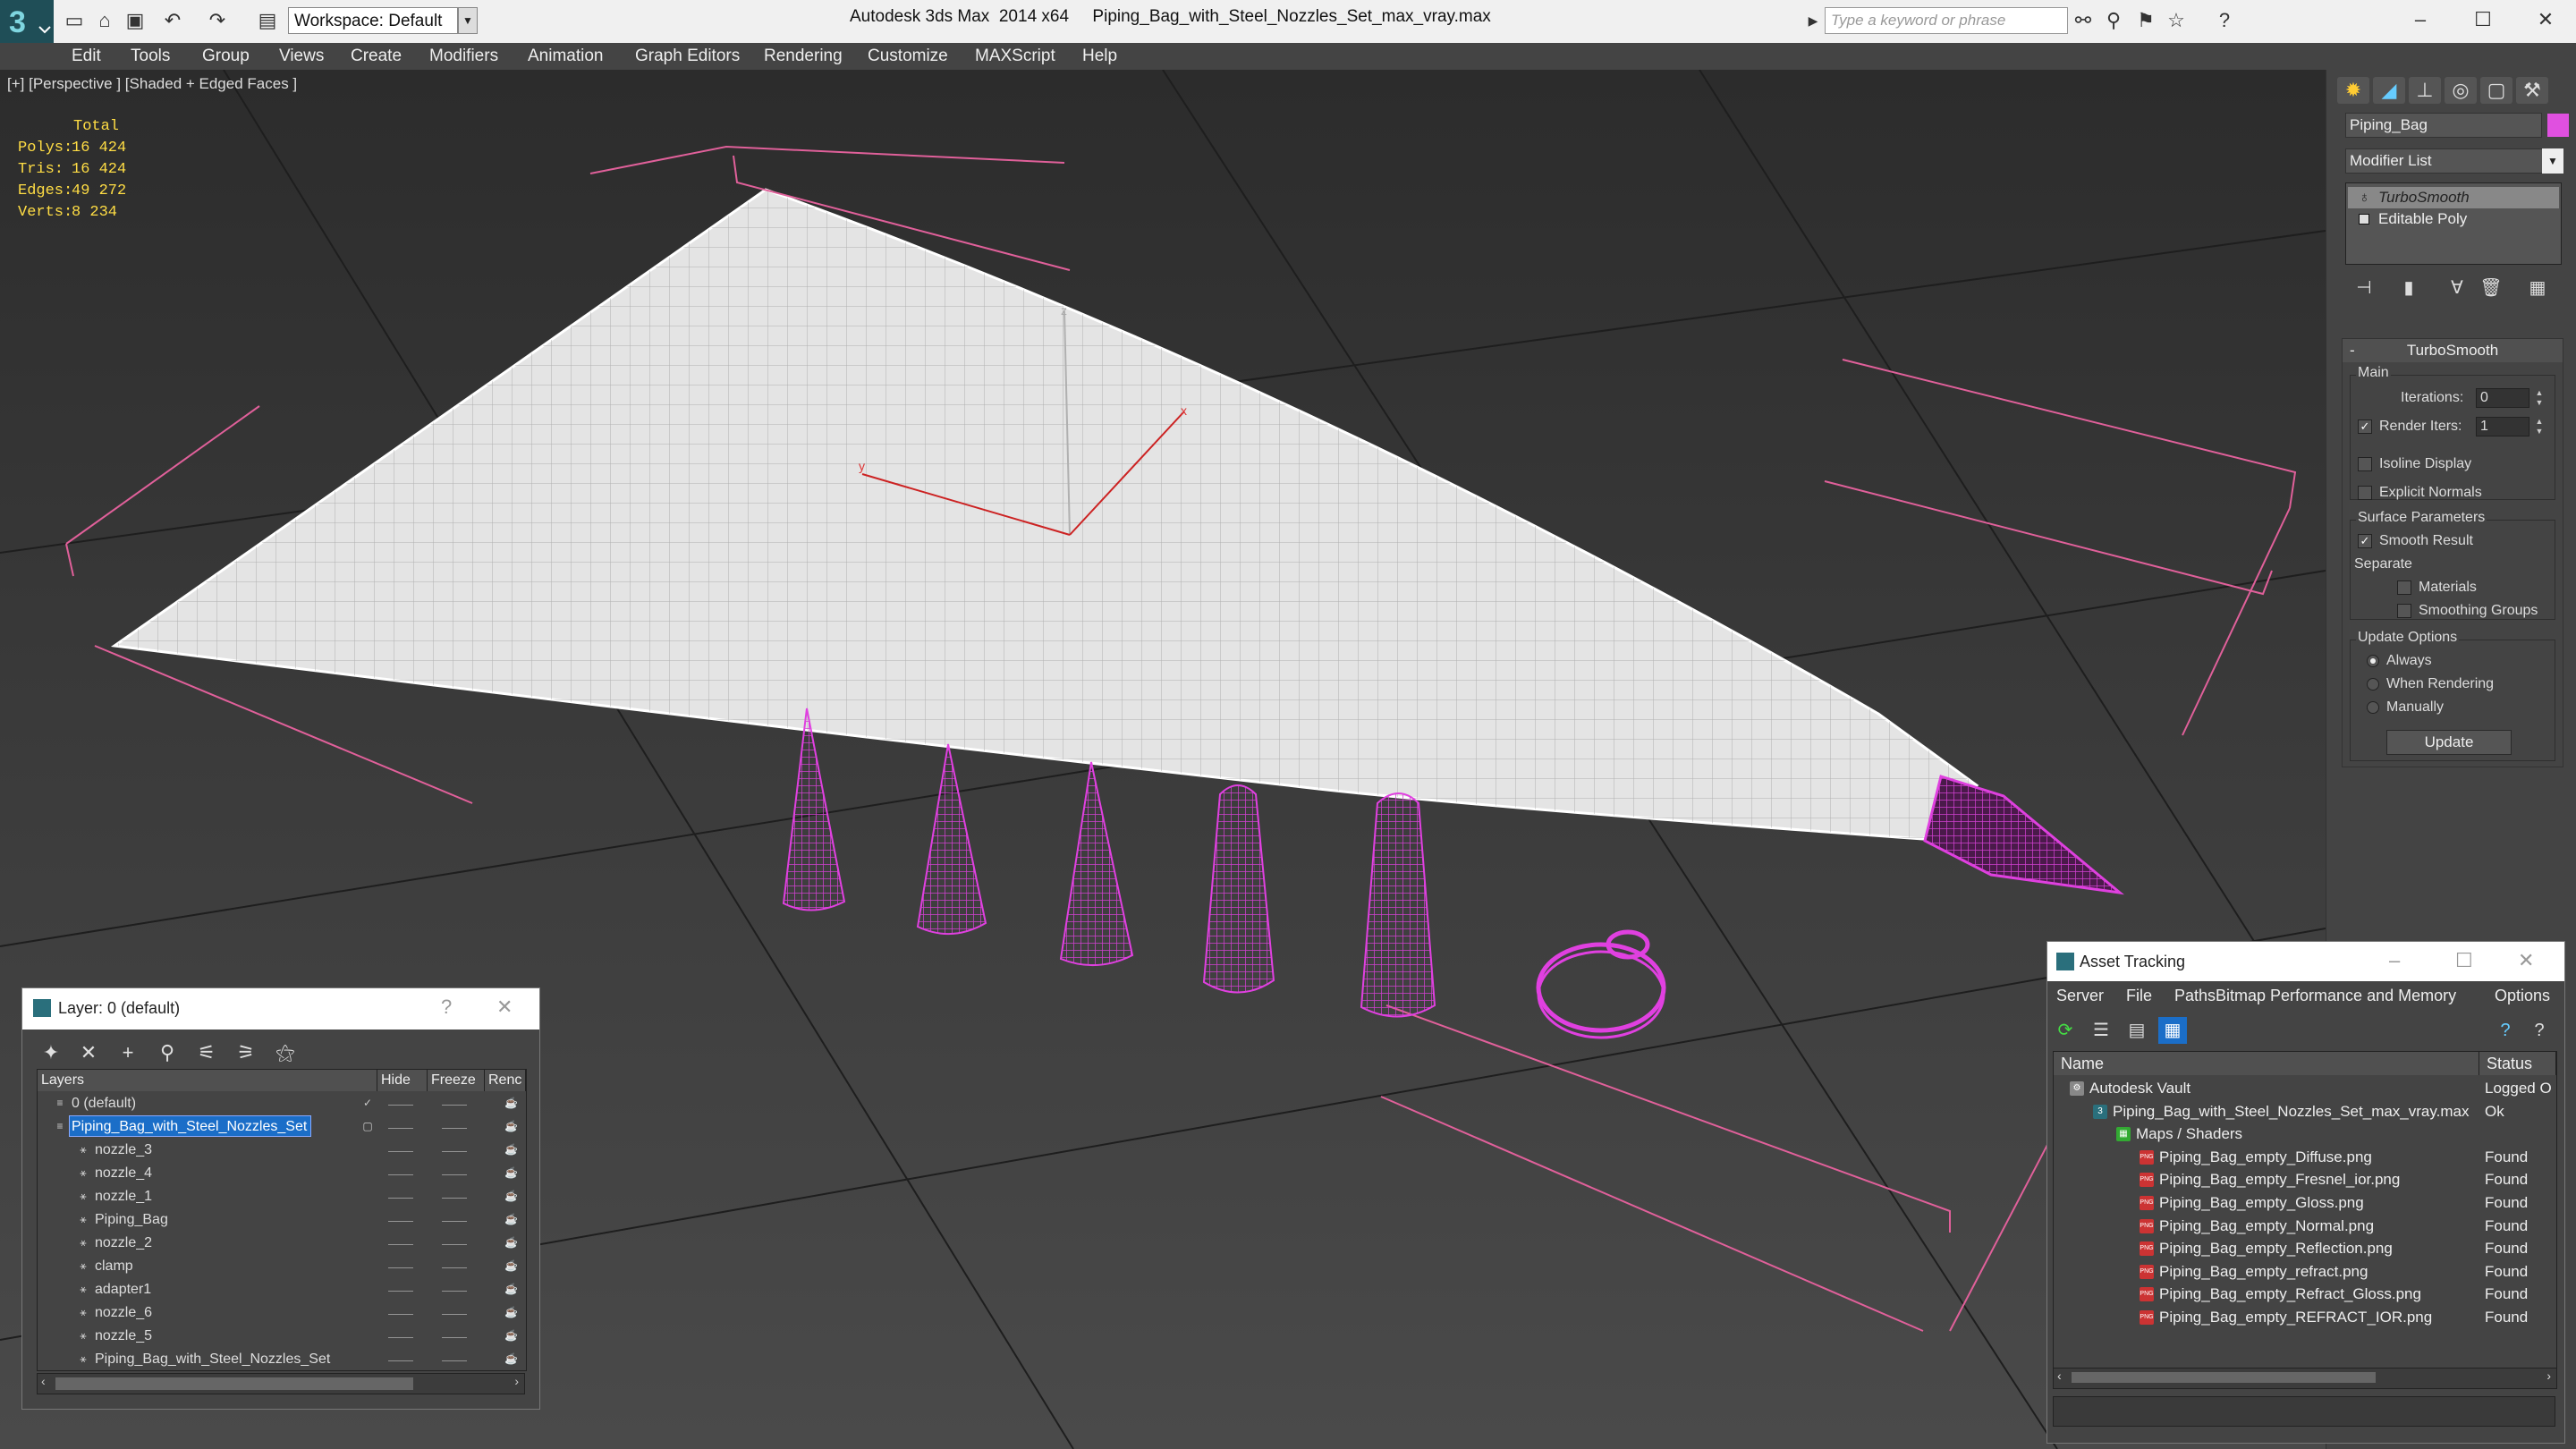  Describe the element at coordinates (463, 56) in the screenshot. I see `menu-modifiers: Modifiers` at that location.